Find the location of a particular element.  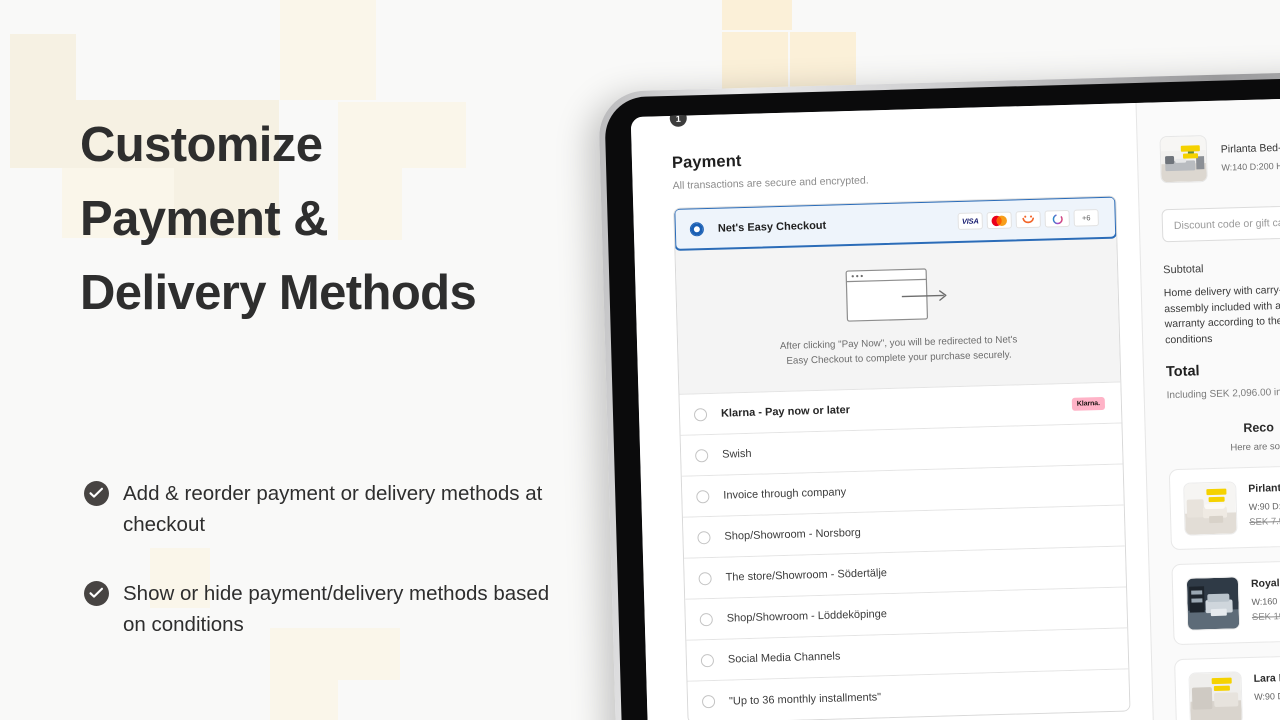

product-price: SEK 7.99 tn is located at coordinates (1264, 521).